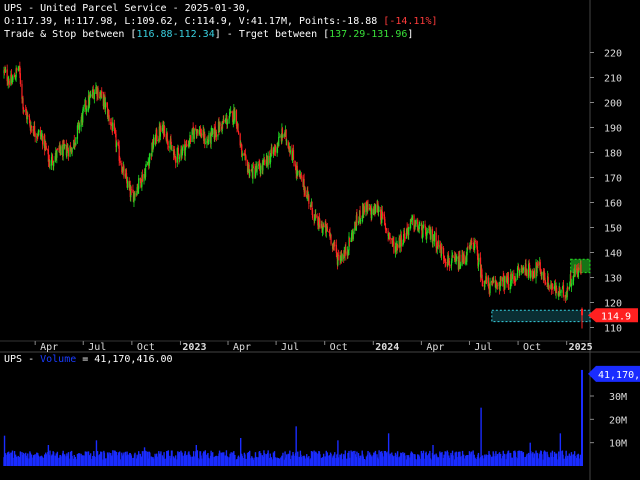  I want to click on time-tick-label: Oct, so click(146, 347).